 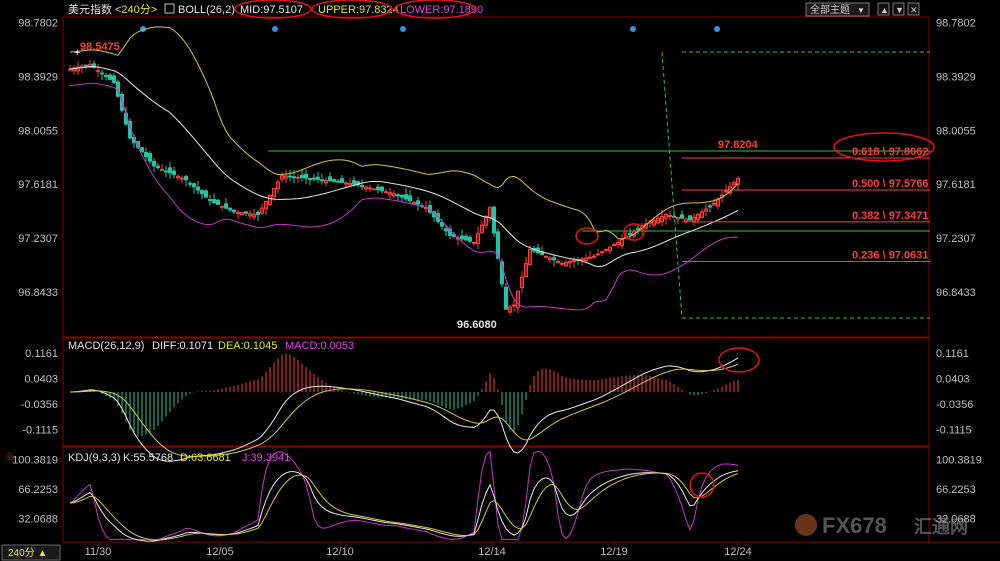 I want to click on boll-checkbox, so click(x=169, y=8).